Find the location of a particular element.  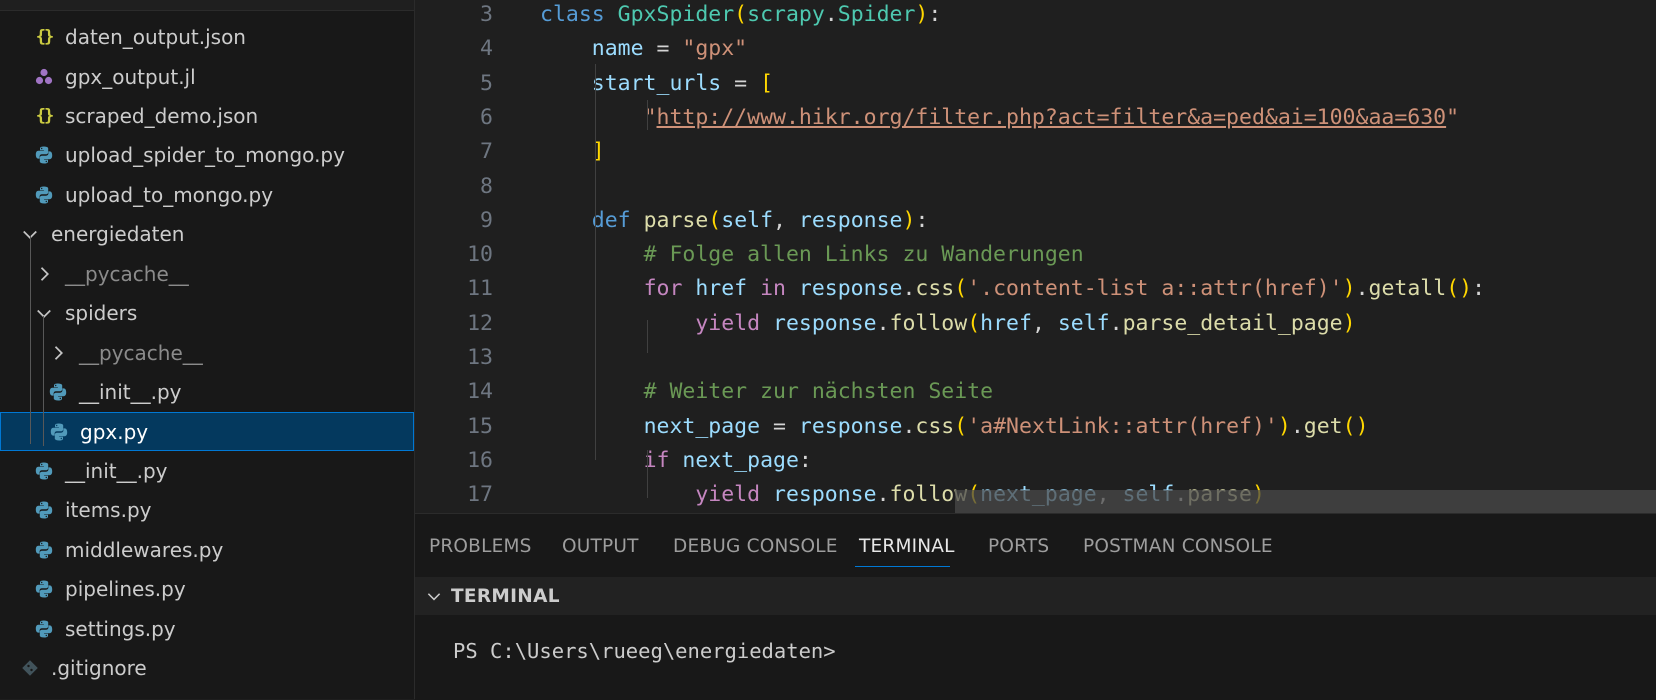

horizontal-scrollbar is located at coordinates (1305, 501).